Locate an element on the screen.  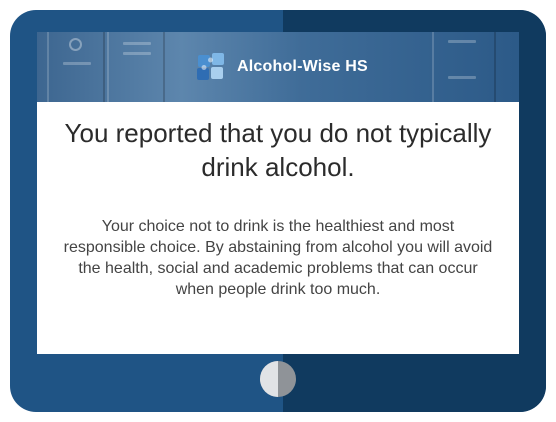
home-button-icon is located at coordinates (278, 379).